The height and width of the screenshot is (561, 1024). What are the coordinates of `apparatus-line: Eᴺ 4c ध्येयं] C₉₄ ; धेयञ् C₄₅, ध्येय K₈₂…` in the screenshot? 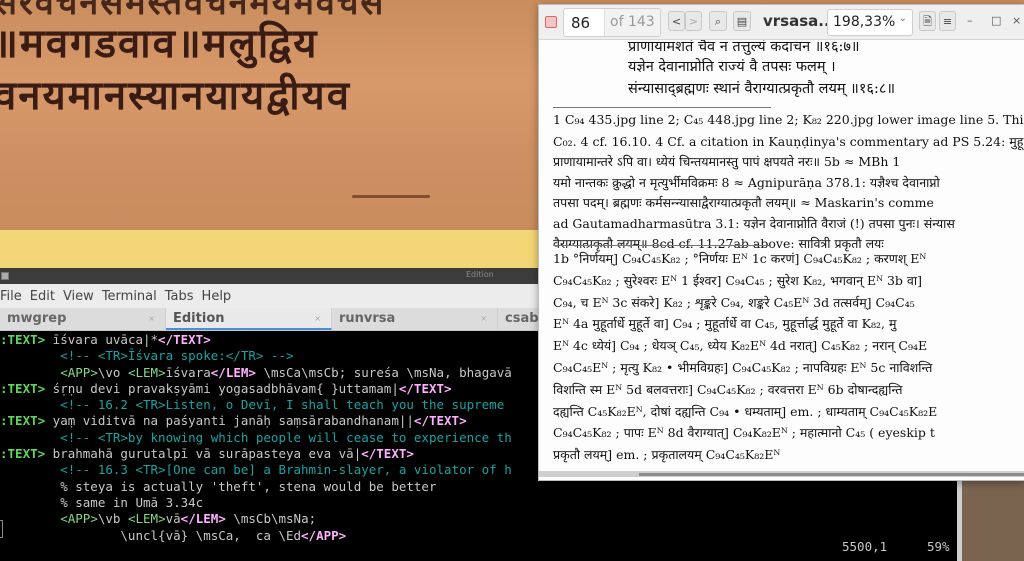 It's located at (740, 346).